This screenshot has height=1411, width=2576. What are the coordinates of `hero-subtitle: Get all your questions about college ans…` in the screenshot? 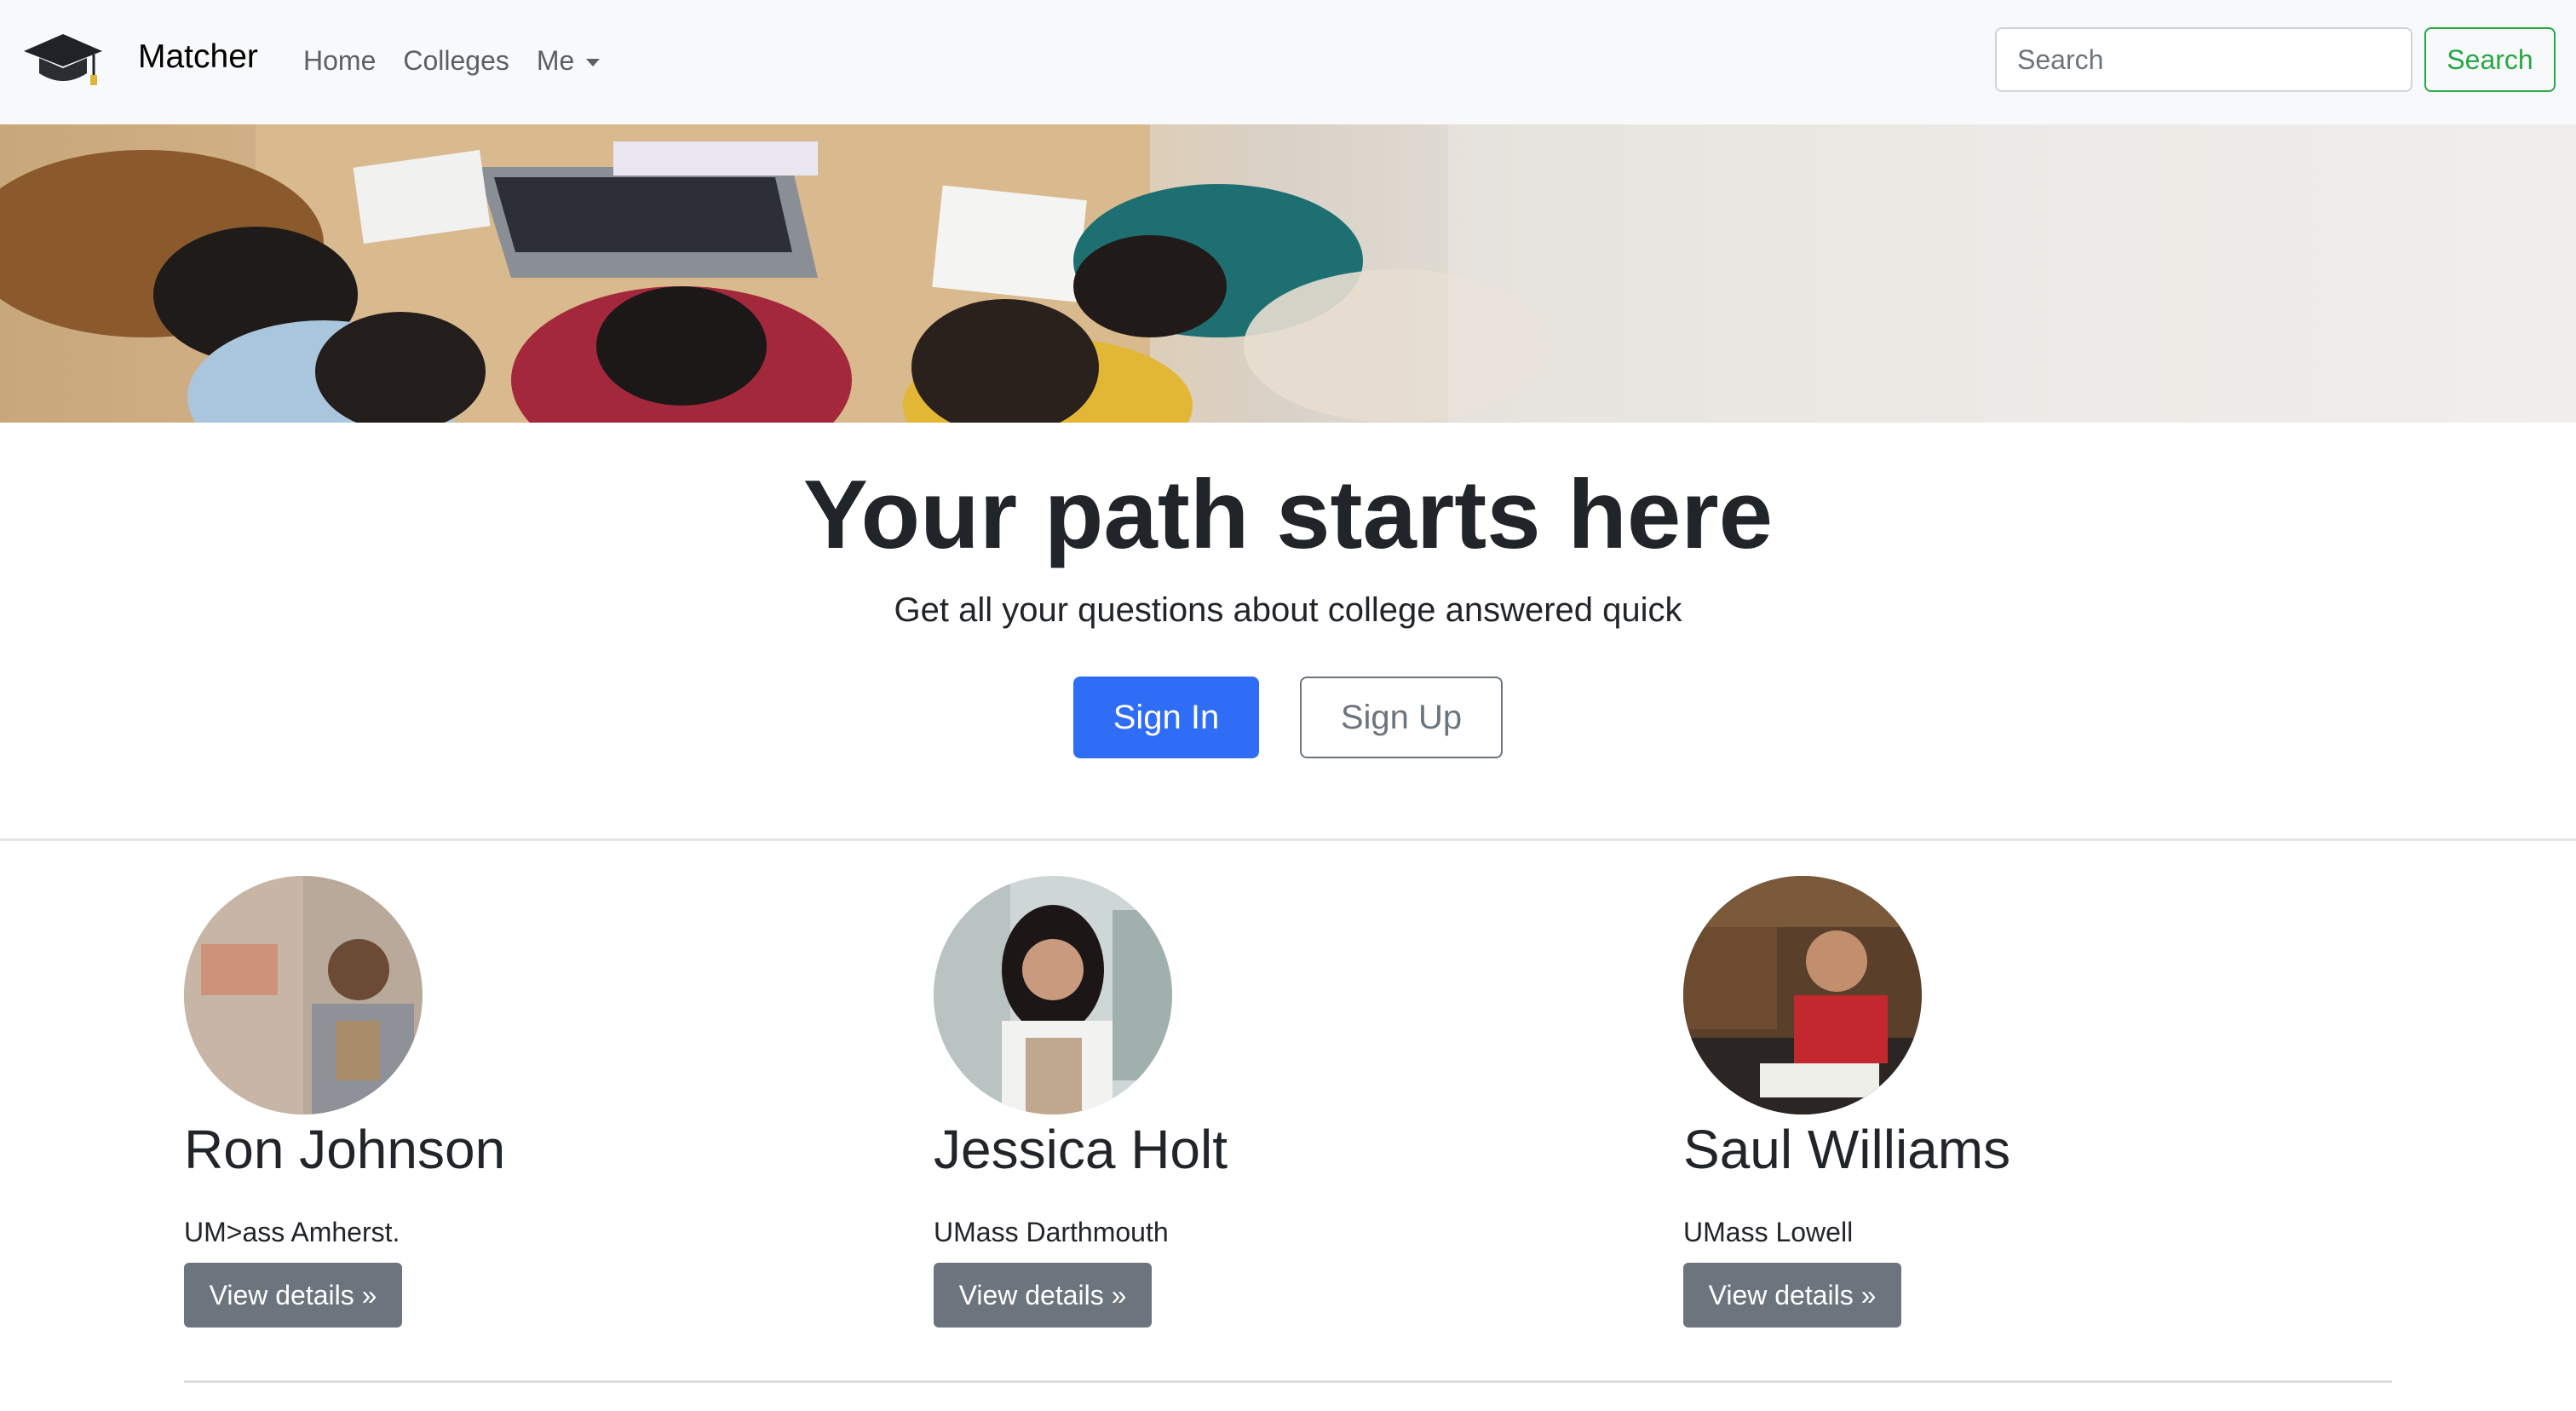 It's located at (1288, 610).